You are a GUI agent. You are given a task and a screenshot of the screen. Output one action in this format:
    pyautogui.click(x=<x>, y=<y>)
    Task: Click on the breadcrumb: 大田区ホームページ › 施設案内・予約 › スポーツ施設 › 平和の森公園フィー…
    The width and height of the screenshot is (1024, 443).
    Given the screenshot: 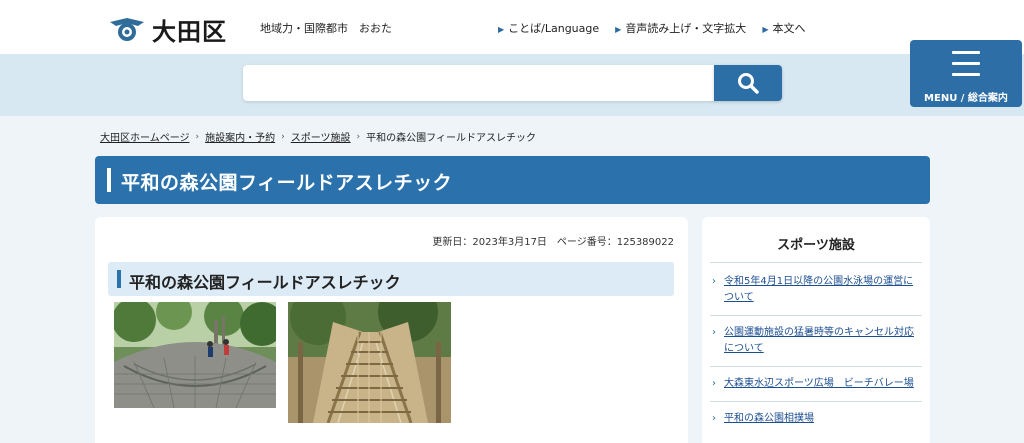 What is the action you would take?
    pyautogui.click(x=318, y=137)
    